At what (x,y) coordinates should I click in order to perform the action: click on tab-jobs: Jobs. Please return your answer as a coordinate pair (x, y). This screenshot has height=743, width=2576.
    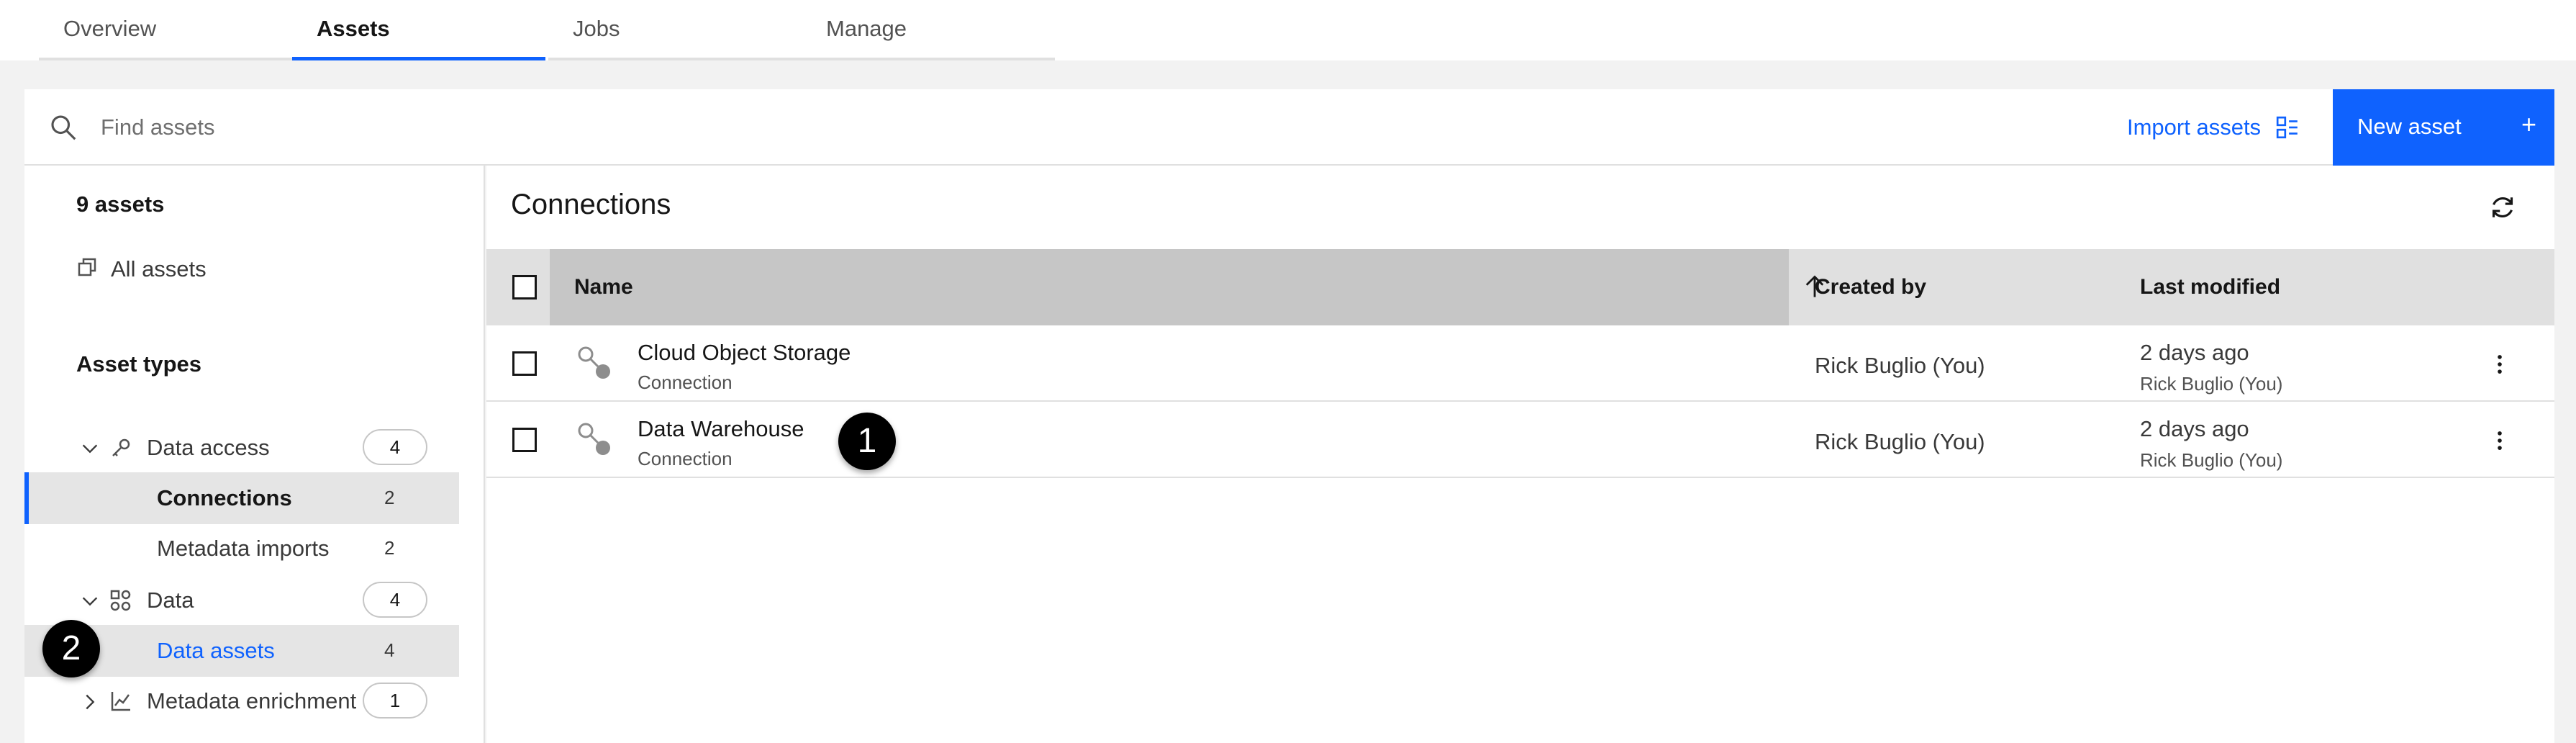
    Looking at the image, I should click on (675, 30).